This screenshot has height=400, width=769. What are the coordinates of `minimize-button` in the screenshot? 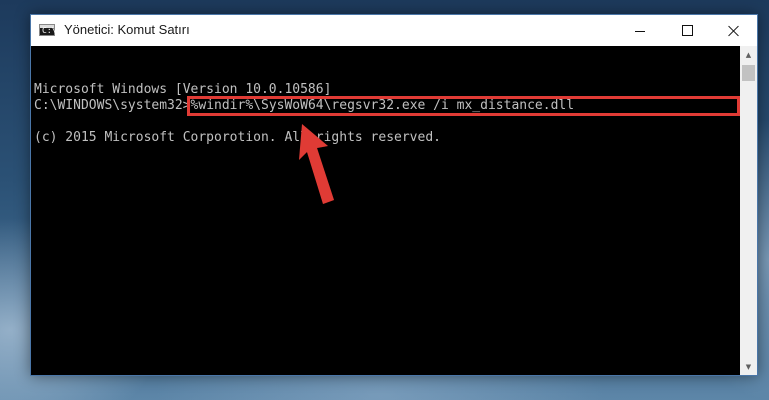 It's located at (640, 30).